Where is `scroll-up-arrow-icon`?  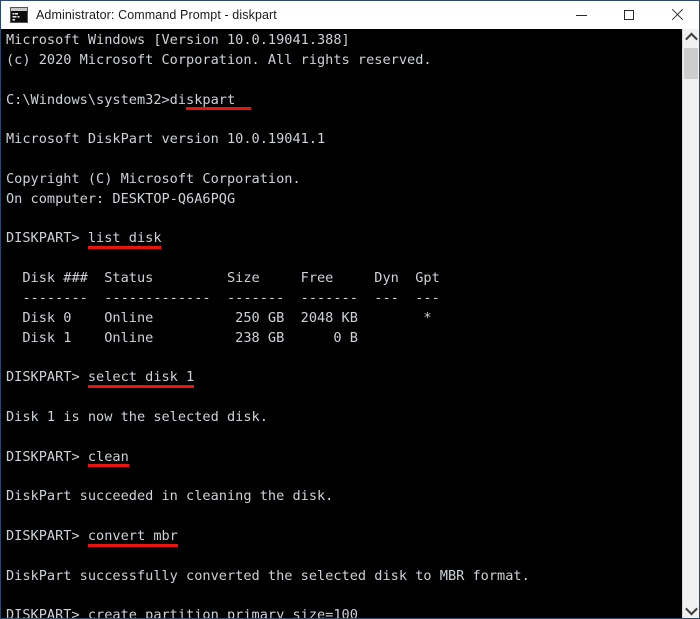 scroll-up-arrow-icon is located at coordinates (691, 37).